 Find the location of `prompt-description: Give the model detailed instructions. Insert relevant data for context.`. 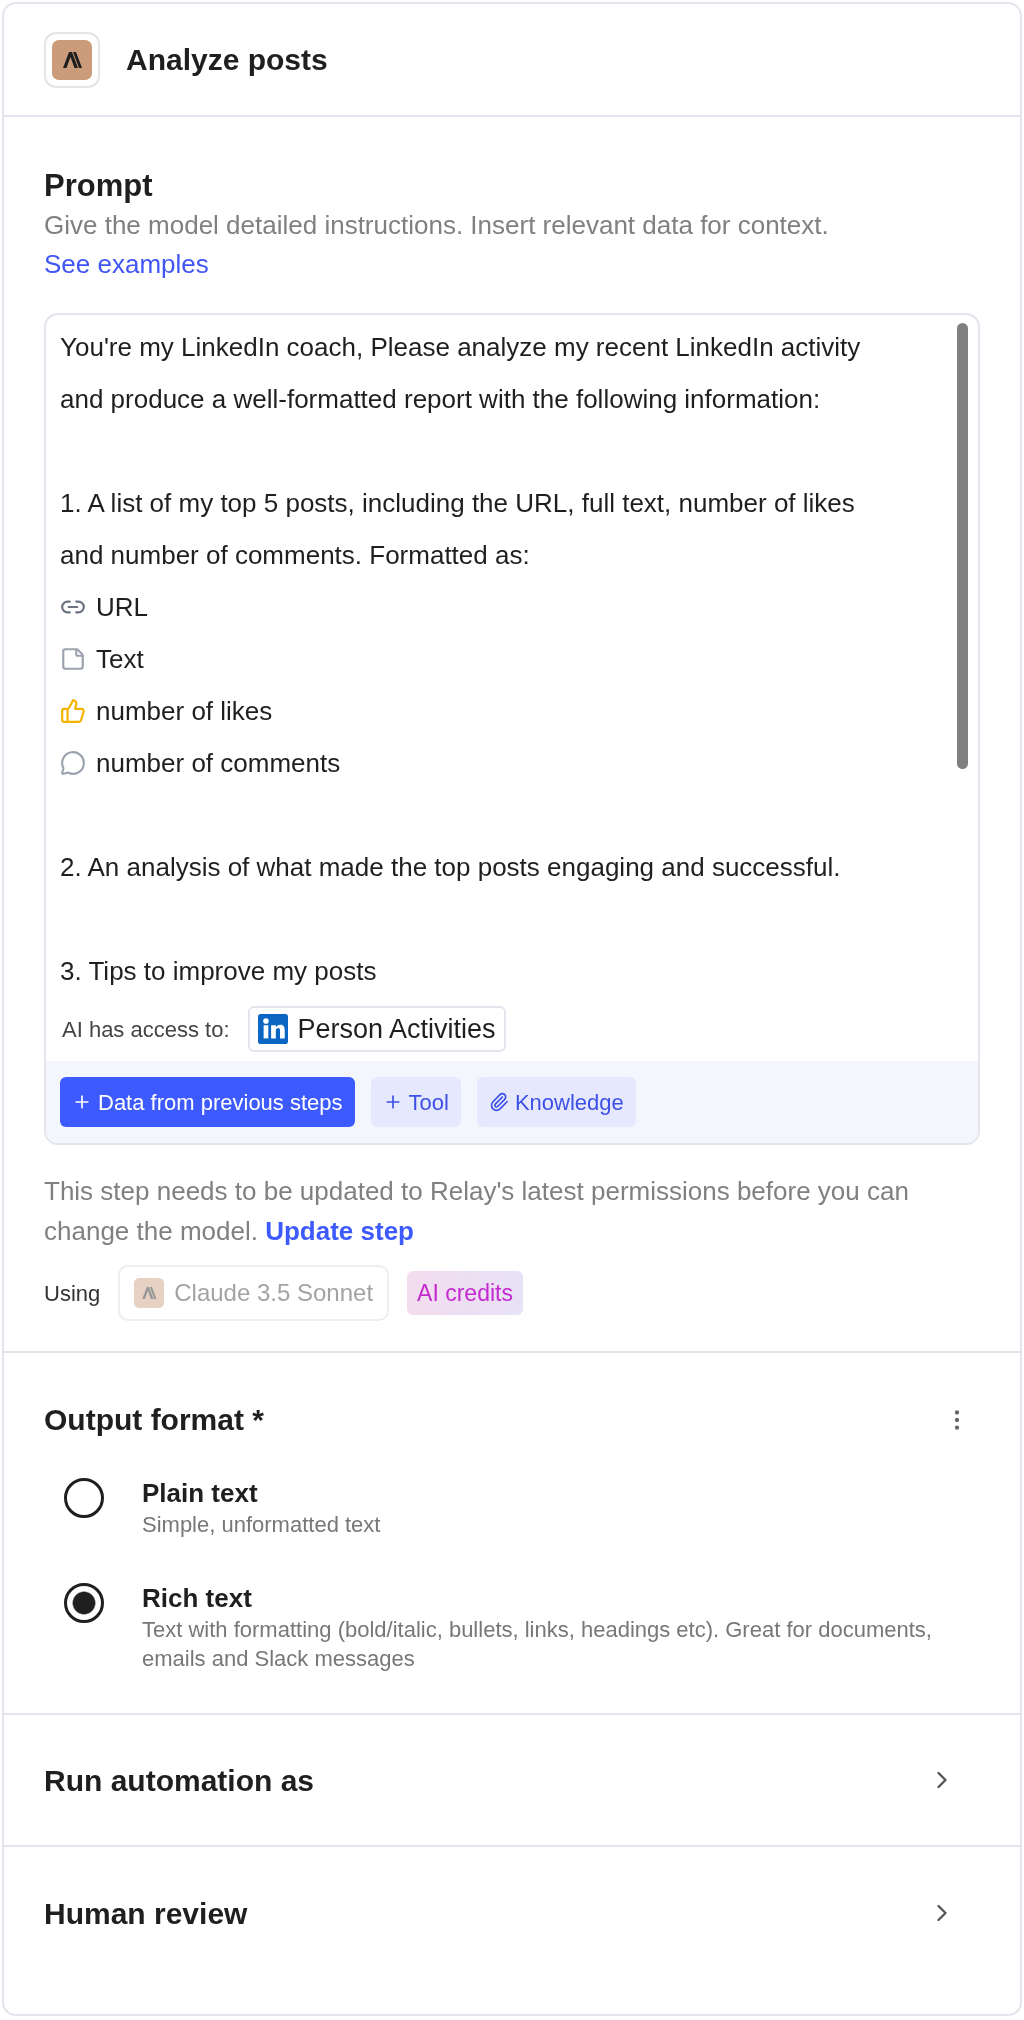

prompt-description: Give the model detailed instructions. Insert relevant data for context. is located at coordinates (437, 225).